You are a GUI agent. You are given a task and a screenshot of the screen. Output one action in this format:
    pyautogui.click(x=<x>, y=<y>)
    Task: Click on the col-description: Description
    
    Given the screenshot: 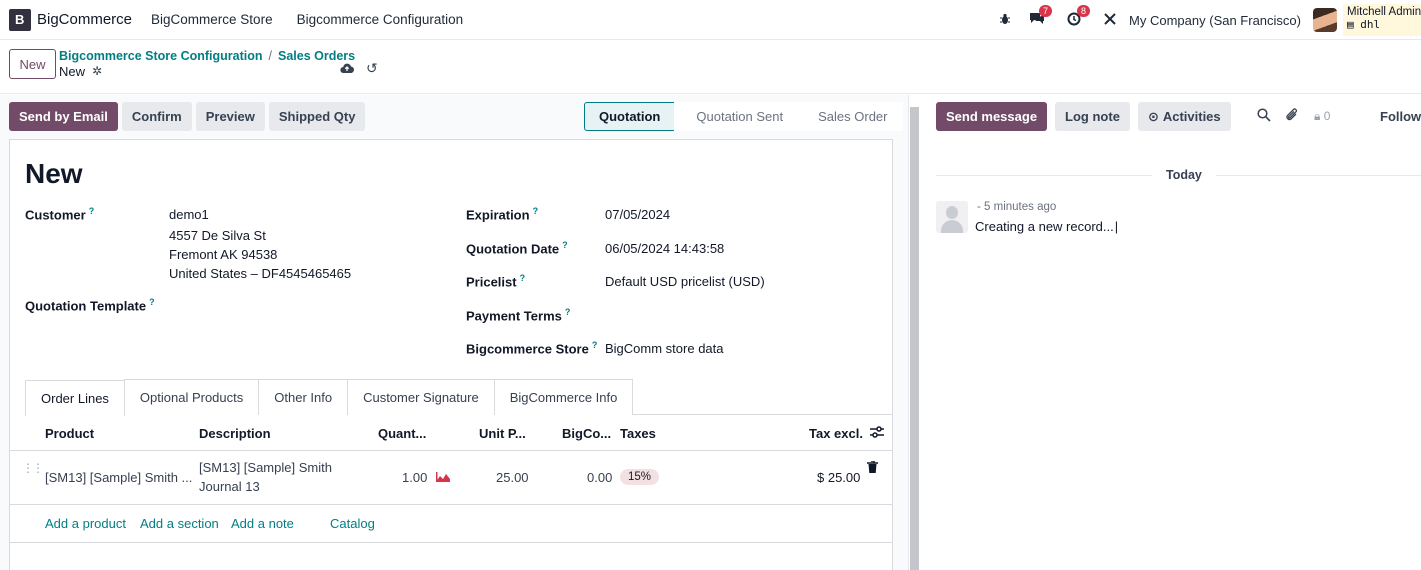 What is the action you would take?
    pyautogui.click(x=235, y=433)
    